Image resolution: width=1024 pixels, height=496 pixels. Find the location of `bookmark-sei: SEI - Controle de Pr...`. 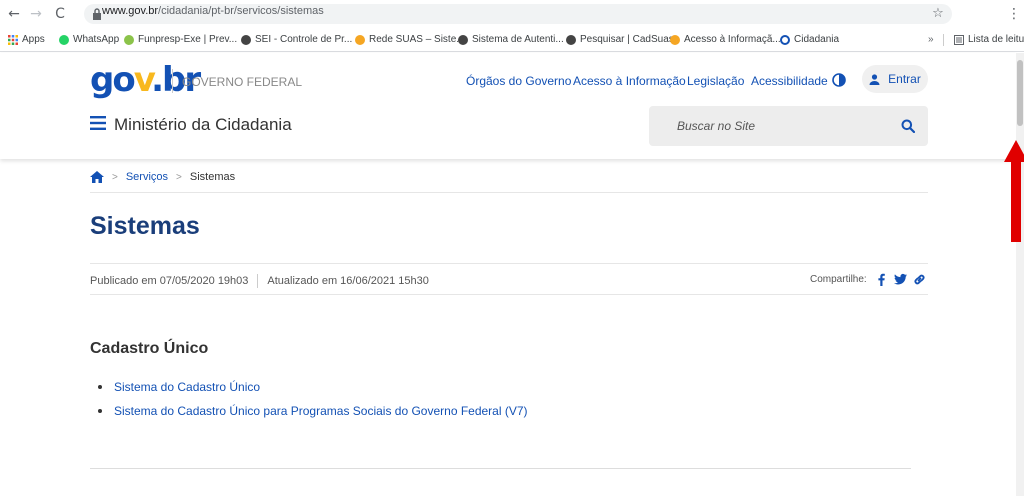

bookmark-sei: SEI - Controle de Pr... is located at coordinates (296, 40).